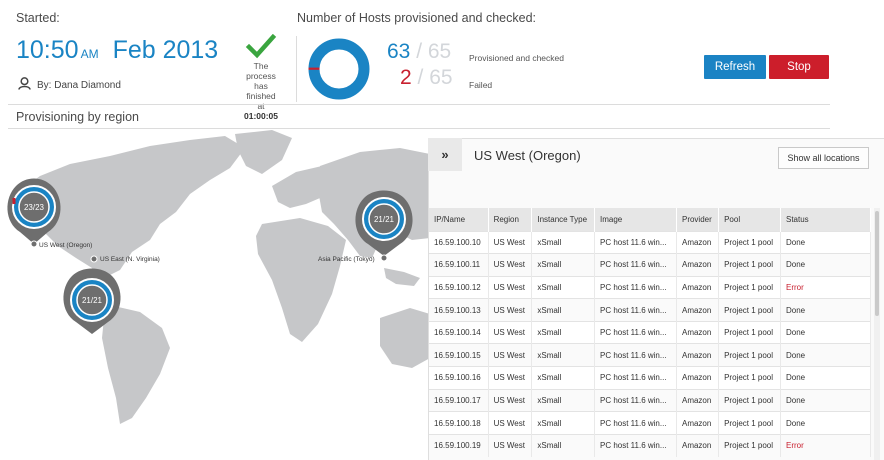 Image resolution: width=884 pixels, height=460 pixels. What do you see at coordinates (459, 219) in the screenshot?
I see `col-ip-name: IP/Name` at bounding box center [459, 219].